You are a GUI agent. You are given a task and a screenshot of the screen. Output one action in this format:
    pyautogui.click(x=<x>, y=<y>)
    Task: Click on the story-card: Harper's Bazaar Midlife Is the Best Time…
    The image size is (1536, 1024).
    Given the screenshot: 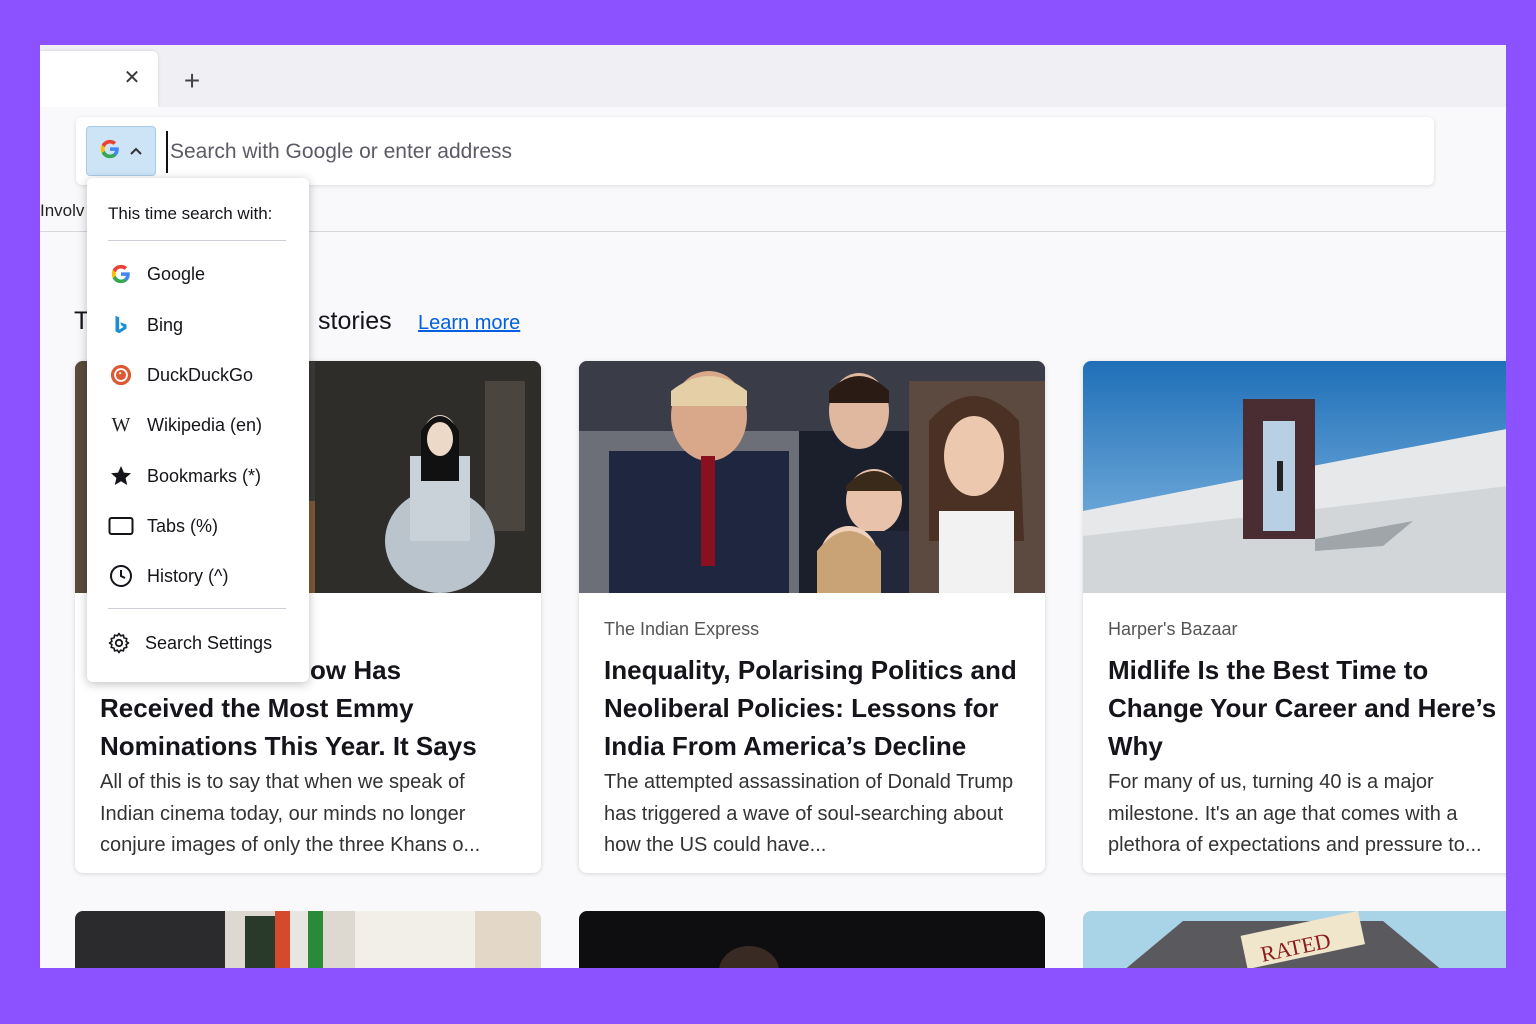 What is the action you would take?
    pyautogui.click(x=1294, y=617)
    